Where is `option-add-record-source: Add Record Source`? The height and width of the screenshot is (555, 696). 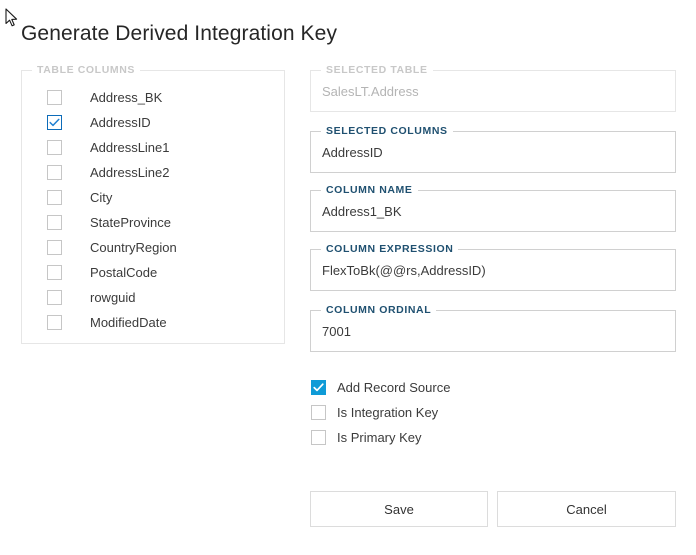 option-add-record-source: Add Record Source is located at coordinates (380, 387).